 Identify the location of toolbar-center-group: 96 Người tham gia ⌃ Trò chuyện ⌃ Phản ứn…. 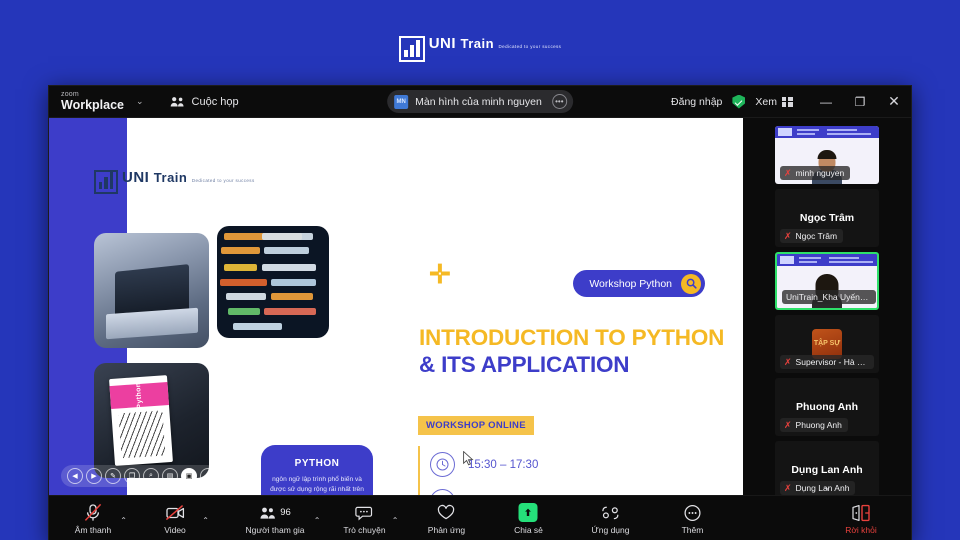
(480, 519).